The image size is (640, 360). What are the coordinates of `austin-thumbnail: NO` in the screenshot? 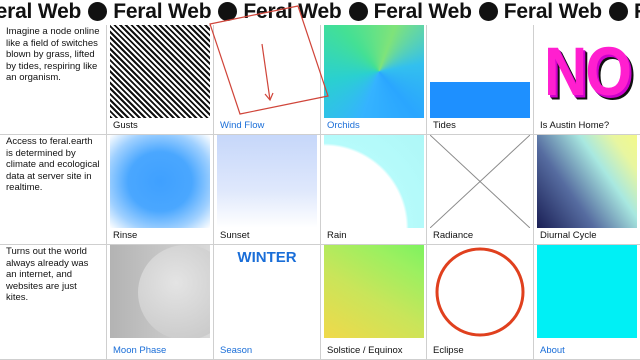 It's located at (587, 71).